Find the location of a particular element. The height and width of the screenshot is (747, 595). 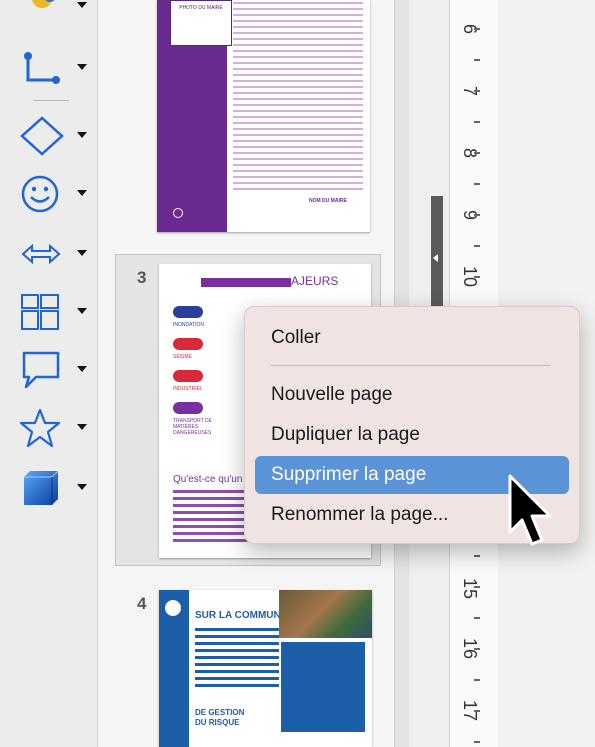

diamond-icon is located at coordinates (42, 136).